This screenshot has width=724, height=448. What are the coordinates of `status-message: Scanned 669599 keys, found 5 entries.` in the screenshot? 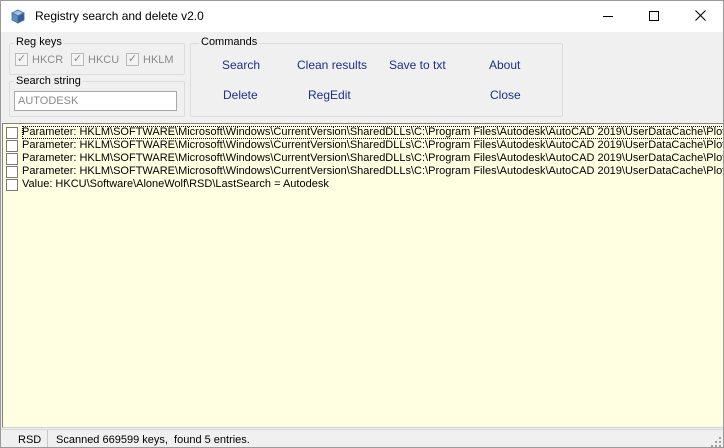 It's located at (153, 439).